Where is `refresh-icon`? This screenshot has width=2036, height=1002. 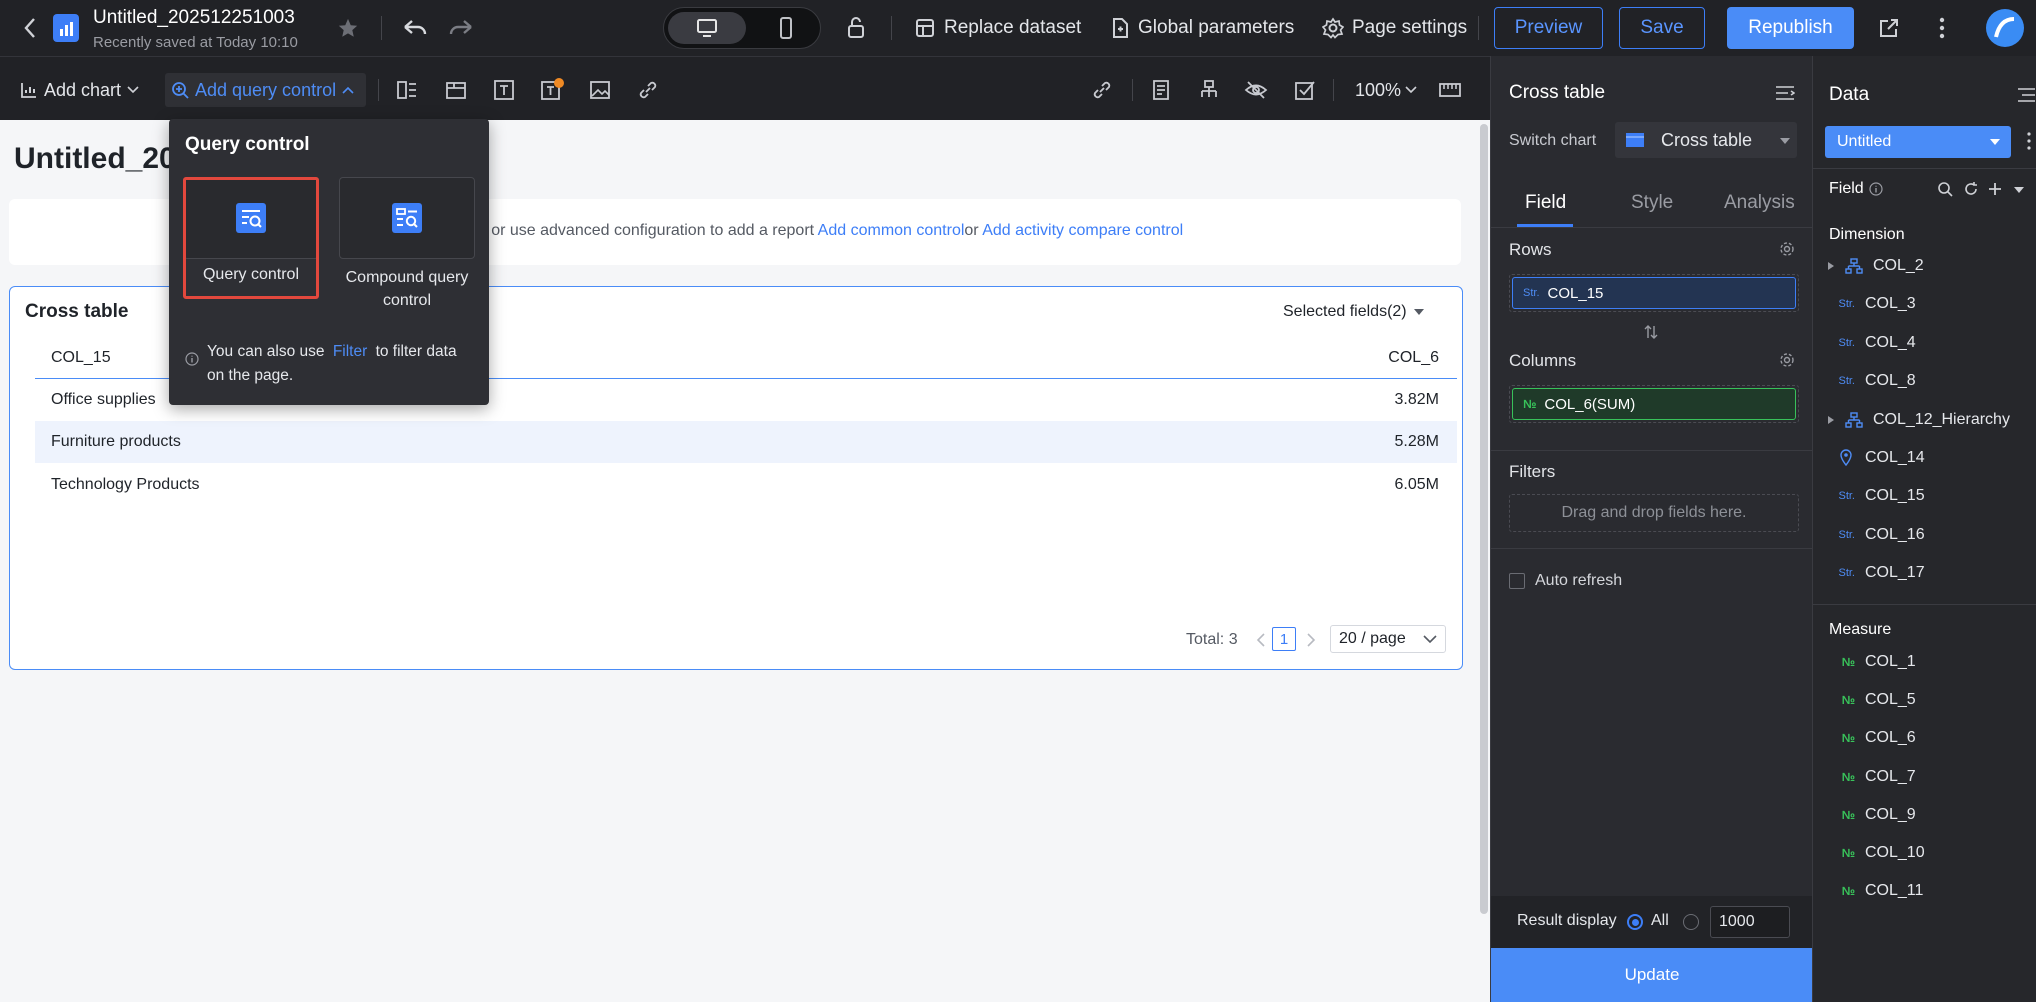
refresh-icon is located at coordinates (1971, 189).